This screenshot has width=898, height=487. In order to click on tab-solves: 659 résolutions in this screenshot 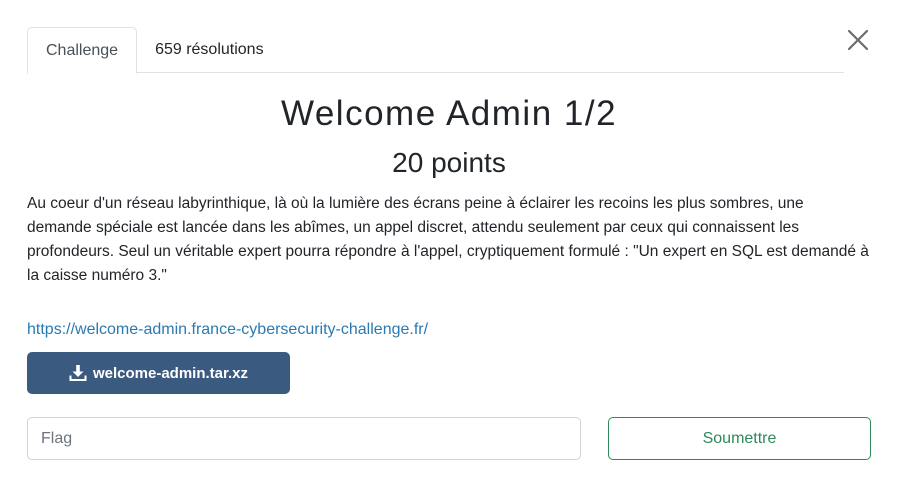, I will do `click(209, 50)`.